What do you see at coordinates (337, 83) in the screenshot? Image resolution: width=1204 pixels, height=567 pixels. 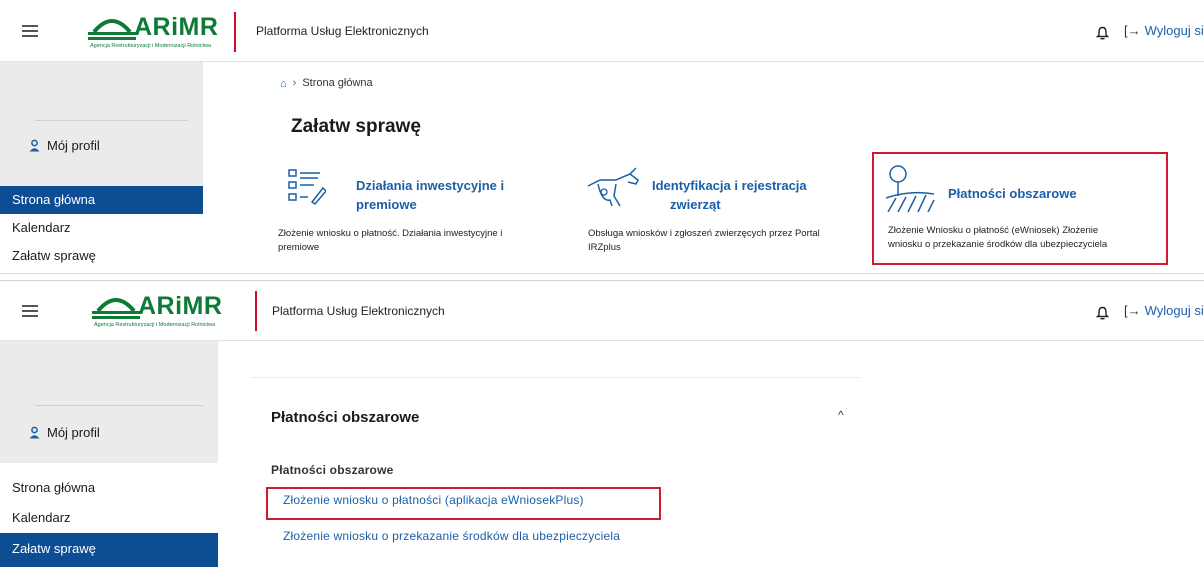 I see `breadcrumb-current: Strona główna` at bounding box center [337, 83].